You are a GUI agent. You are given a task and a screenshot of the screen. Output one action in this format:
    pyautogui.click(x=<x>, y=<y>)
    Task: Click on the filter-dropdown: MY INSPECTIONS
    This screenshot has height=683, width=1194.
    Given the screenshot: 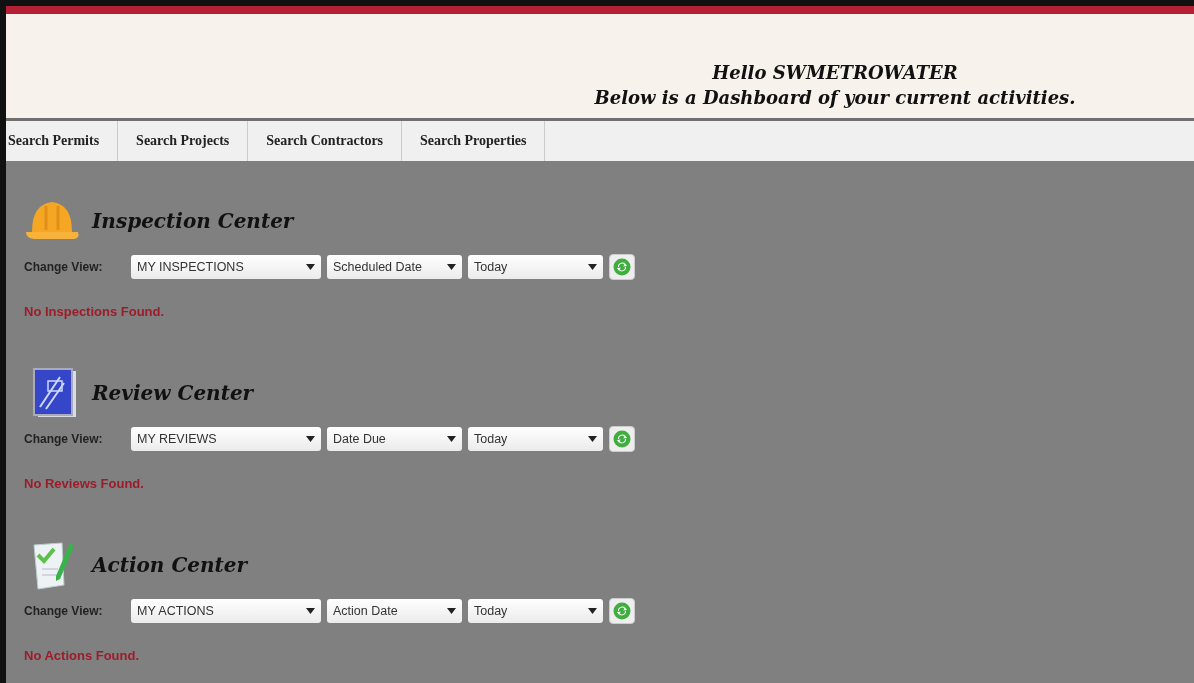 What is the action you would take?
    pyautogui.click(x=226, y=267)
    